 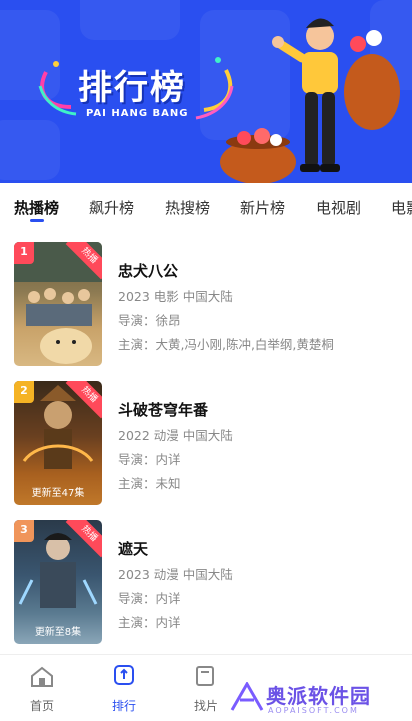 I want to click on item-title: 忠犬八公, so click(x=148, y=270).